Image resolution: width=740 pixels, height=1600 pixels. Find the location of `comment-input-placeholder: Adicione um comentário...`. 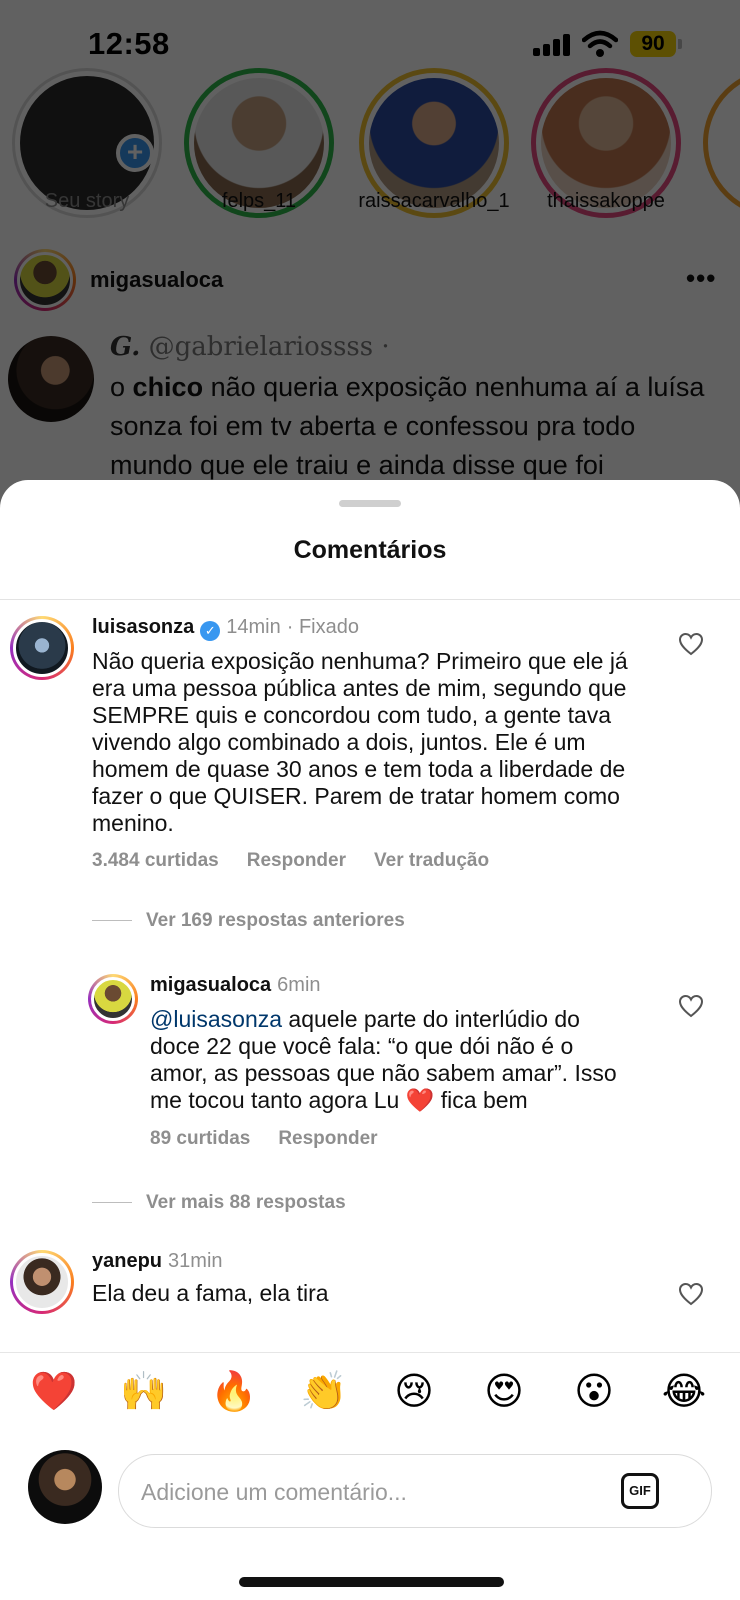

comment-input-placeholder: Adicione um comentário... is located at coordinates (274, 1492).